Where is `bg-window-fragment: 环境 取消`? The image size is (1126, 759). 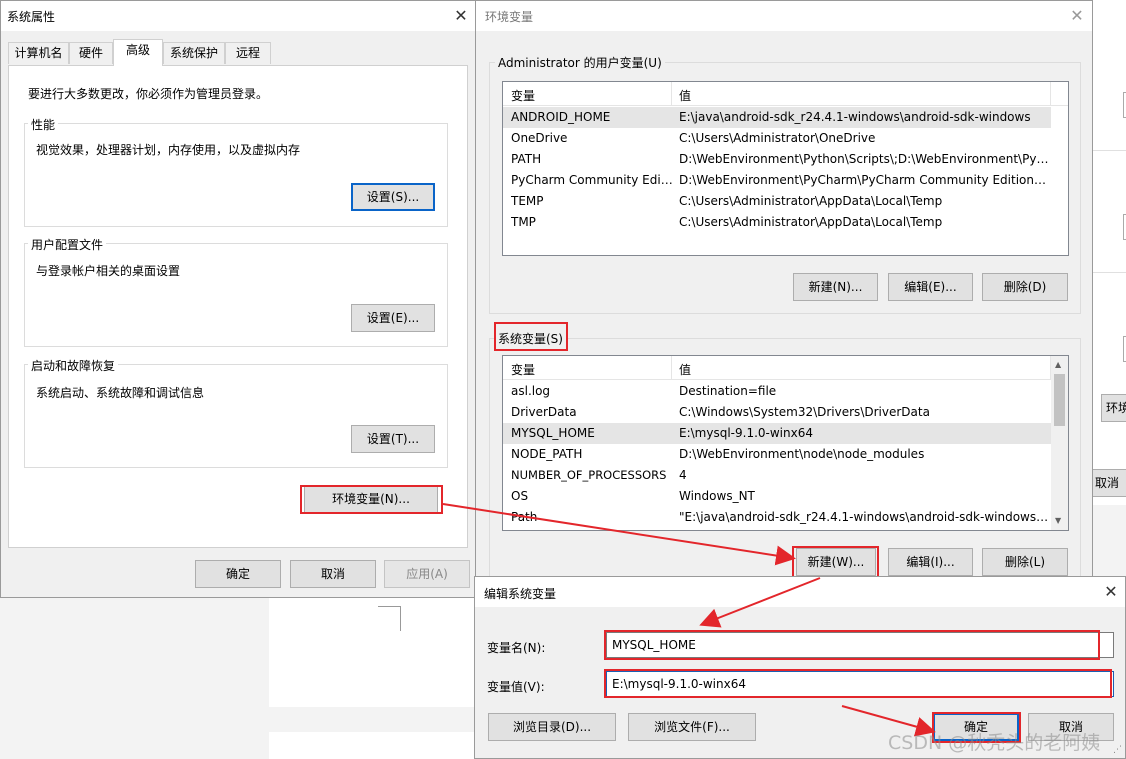 bg-window-fragment: 环境 取消 is located at coordinates (1106, 252).